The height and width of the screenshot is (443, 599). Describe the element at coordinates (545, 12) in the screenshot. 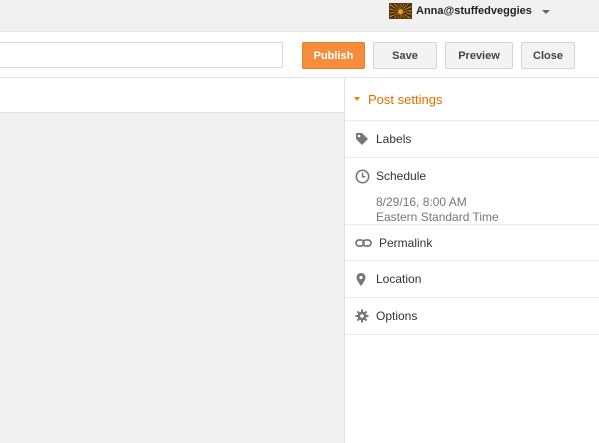

I see `chevron-down-icon` at that location.